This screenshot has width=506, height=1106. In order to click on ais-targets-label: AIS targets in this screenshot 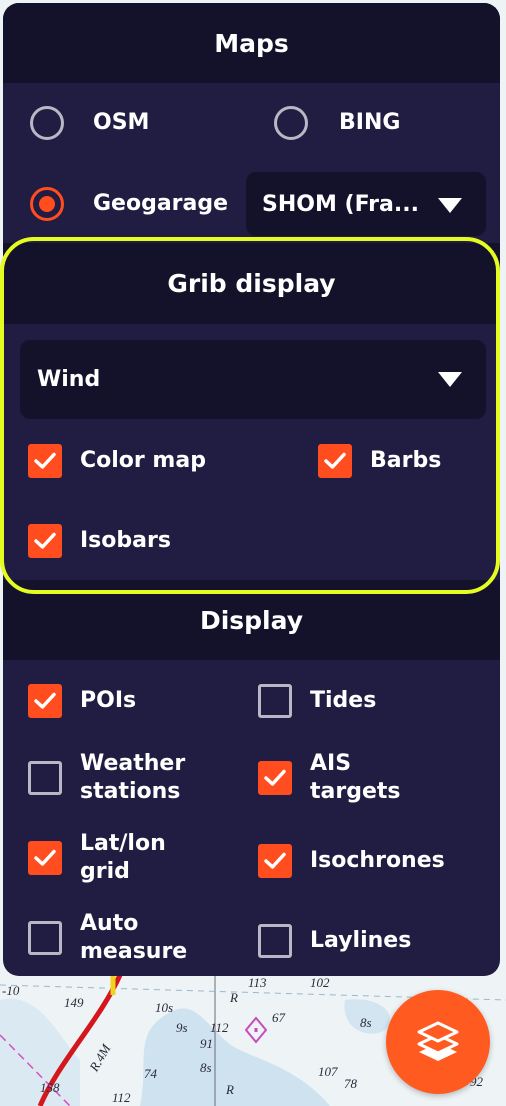, I will do `click(355, 777)`.